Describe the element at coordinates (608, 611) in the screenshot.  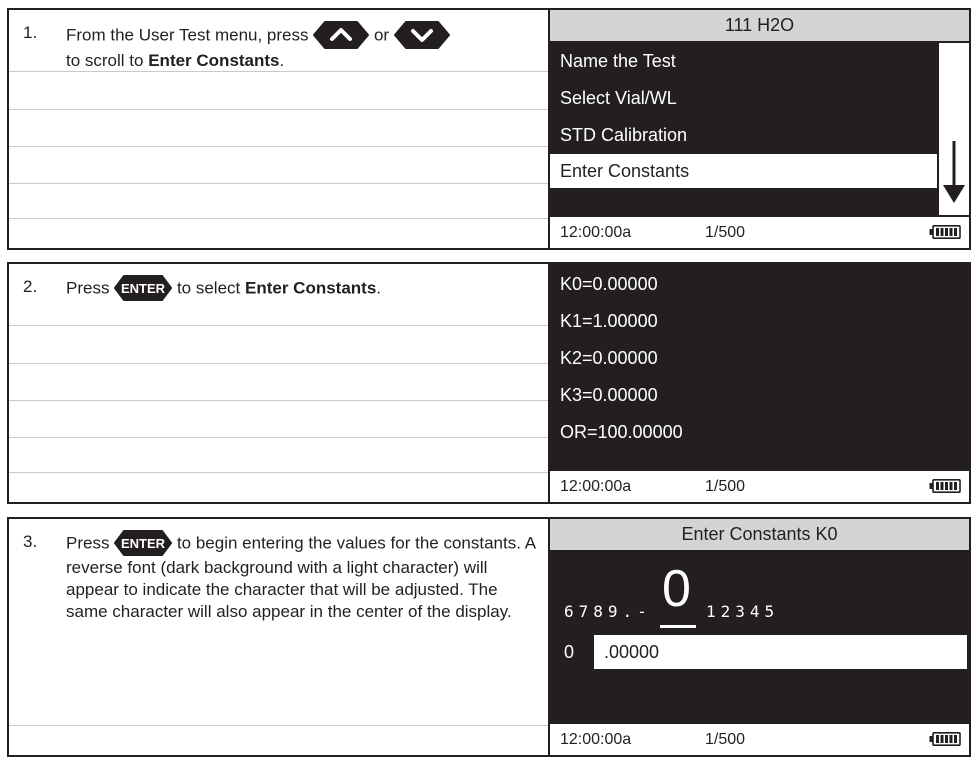
I see `digit-selector-left: 6789.-` at that location.